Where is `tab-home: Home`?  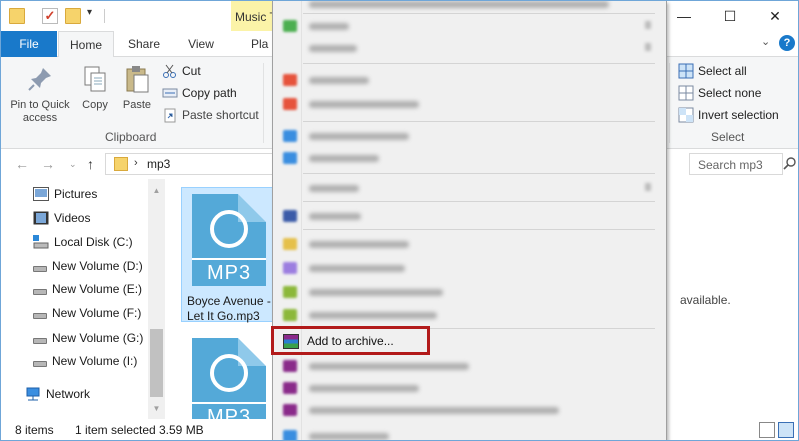
tab-home: Home is located at coordinates (86, 44).